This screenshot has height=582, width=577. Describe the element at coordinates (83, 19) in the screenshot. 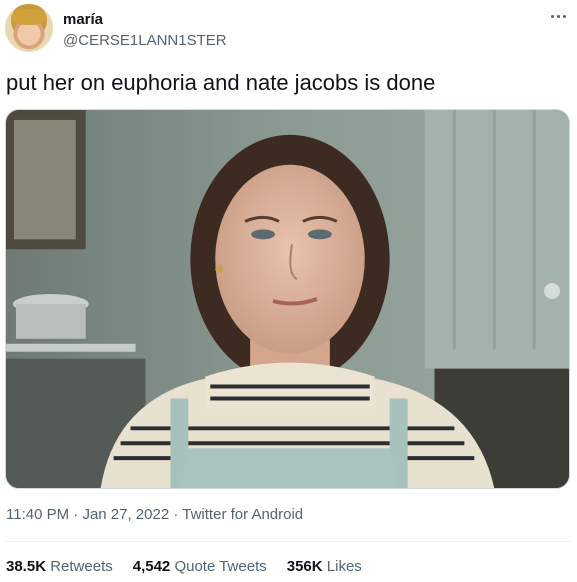

I see `display-name: maría` at that location.